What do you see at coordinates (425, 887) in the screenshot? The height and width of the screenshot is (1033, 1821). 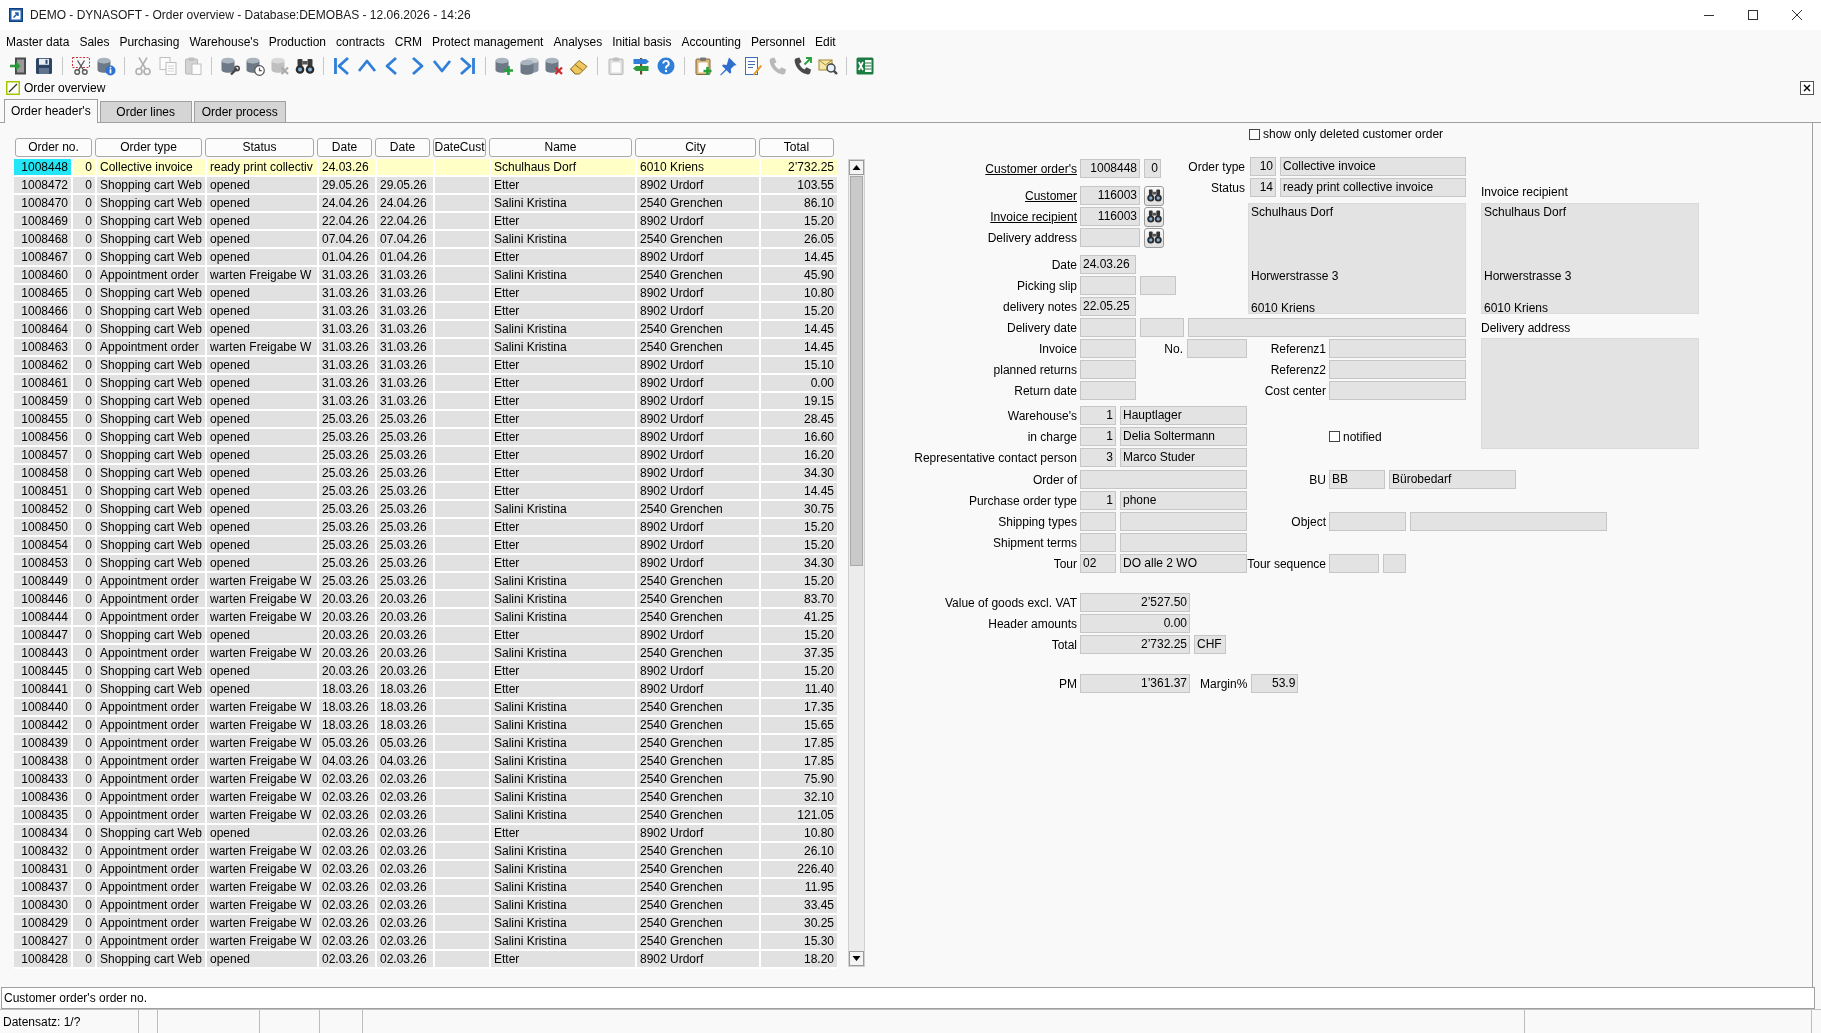 I see `table-row: 1008437 0 Appointment order warten Freigabe W 02.03.26 02.03.26 Salini Kristina 2540 Grenchen 11.95` at bounding box center [425, 887].